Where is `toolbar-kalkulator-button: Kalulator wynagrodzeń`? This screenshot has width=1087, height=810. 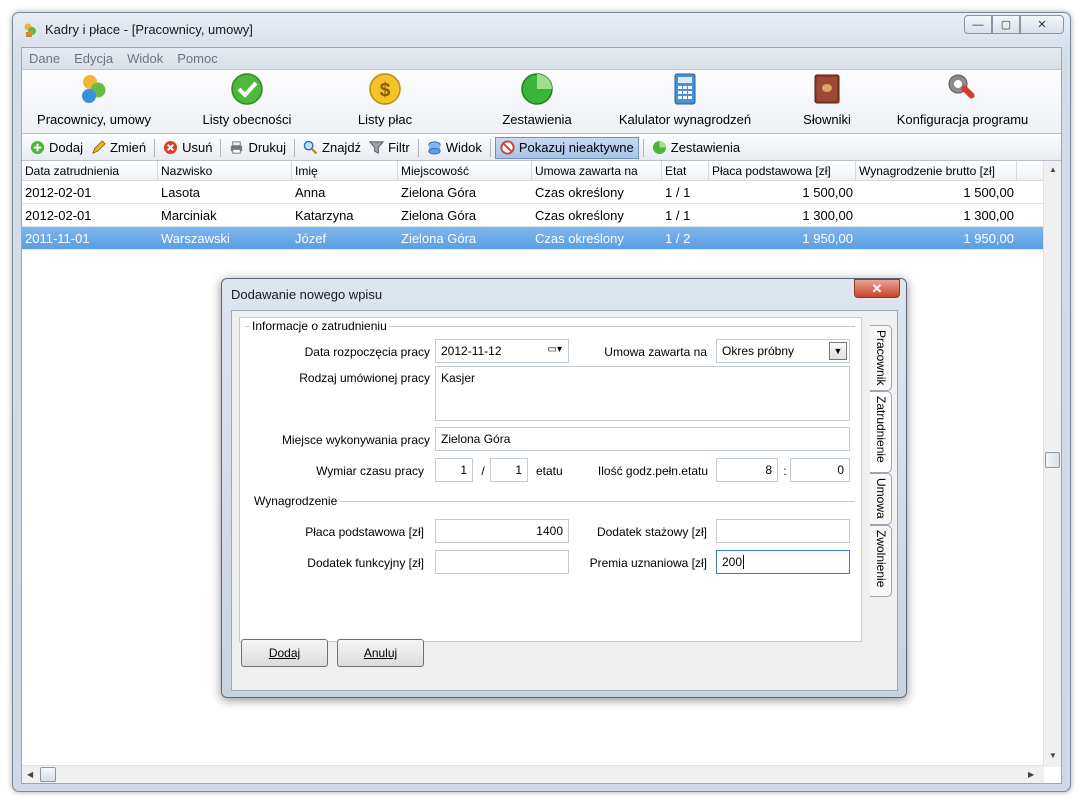 toolbar-kalkulator-button: Kalulator wynagrodzeń is located at coordinates (685, 99).